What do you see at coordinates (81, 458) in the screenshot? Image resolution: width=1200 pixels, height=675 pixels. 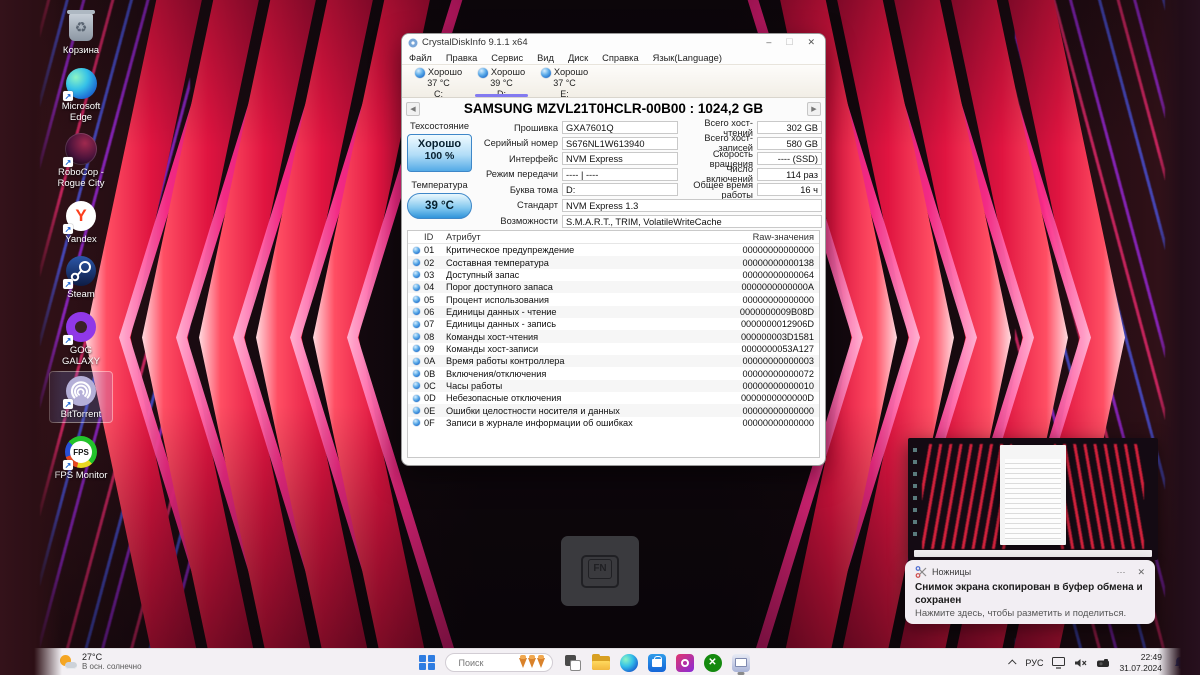 I see `desktop-icon-fps: FPS ↗ FPS Monitor` at bounding box center [81, 458].